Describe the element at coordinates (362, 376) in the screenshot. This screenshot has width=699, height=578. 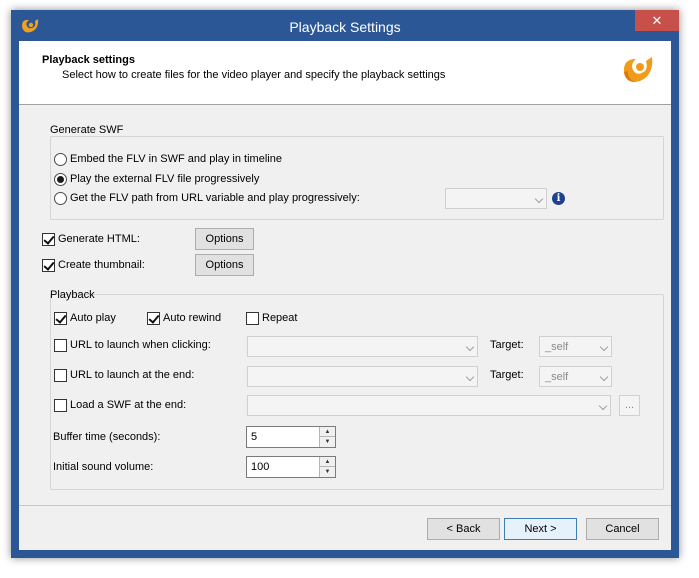
I see `url-end-combo` at that location.